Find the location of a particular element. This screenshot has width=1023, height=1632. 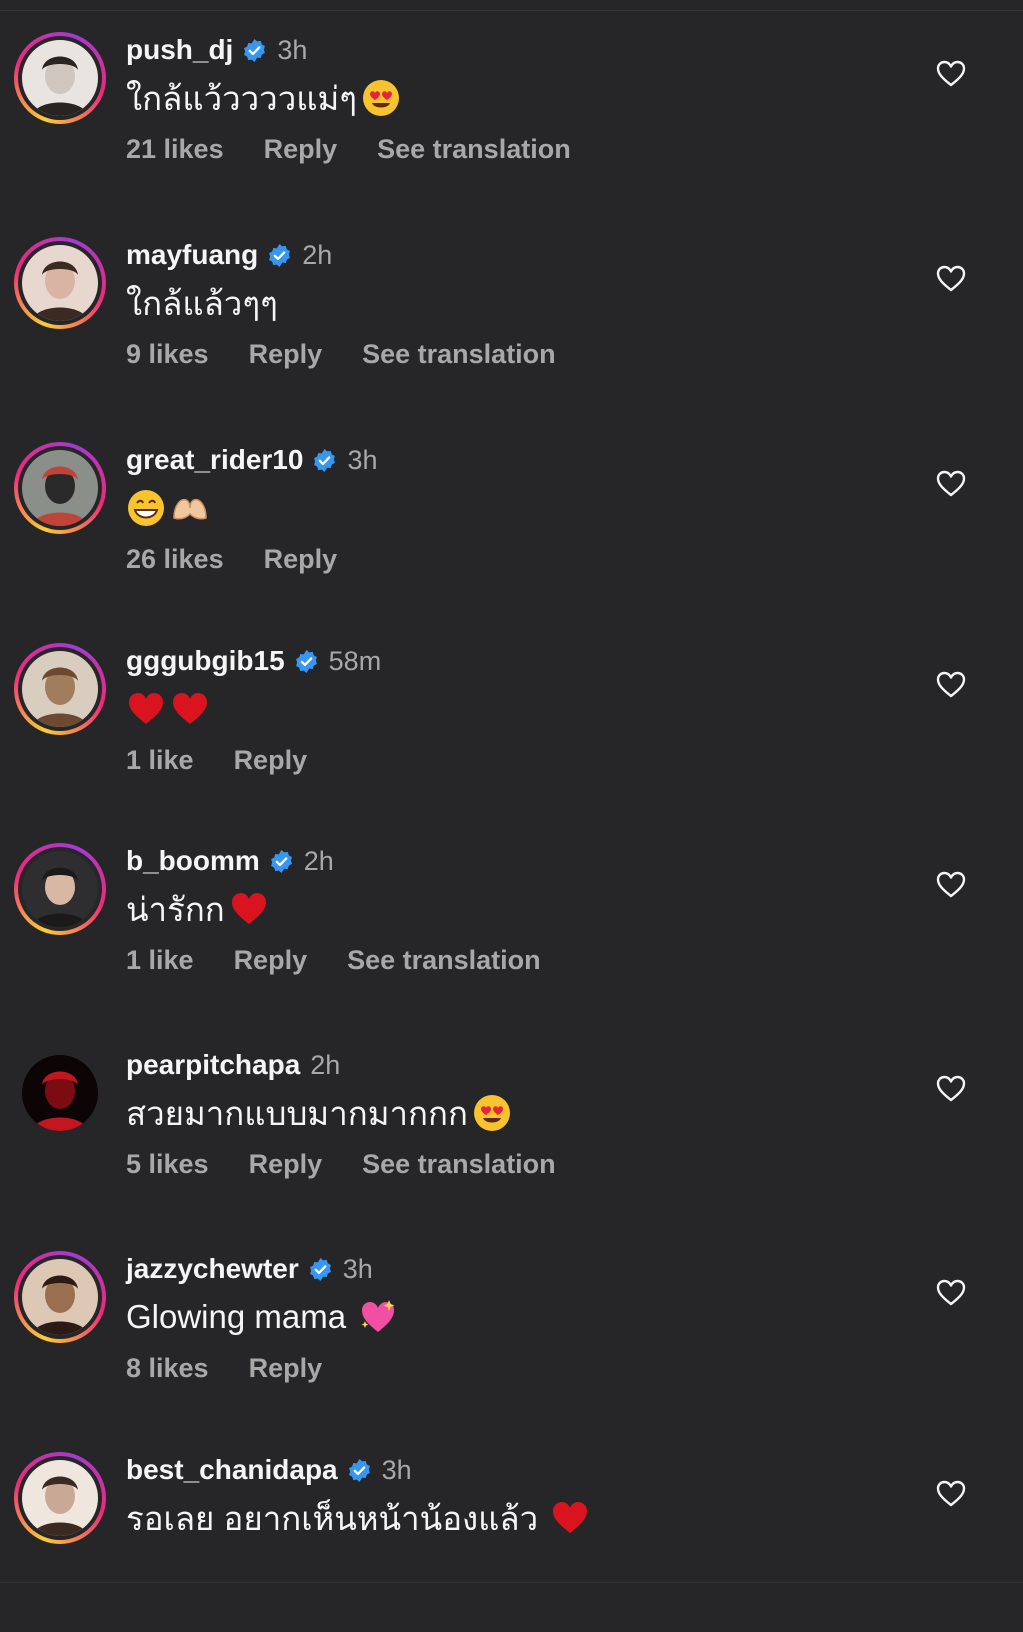

comment-row: gggubgib15 58m 1 like Reply is located at coordinates (511, 733).